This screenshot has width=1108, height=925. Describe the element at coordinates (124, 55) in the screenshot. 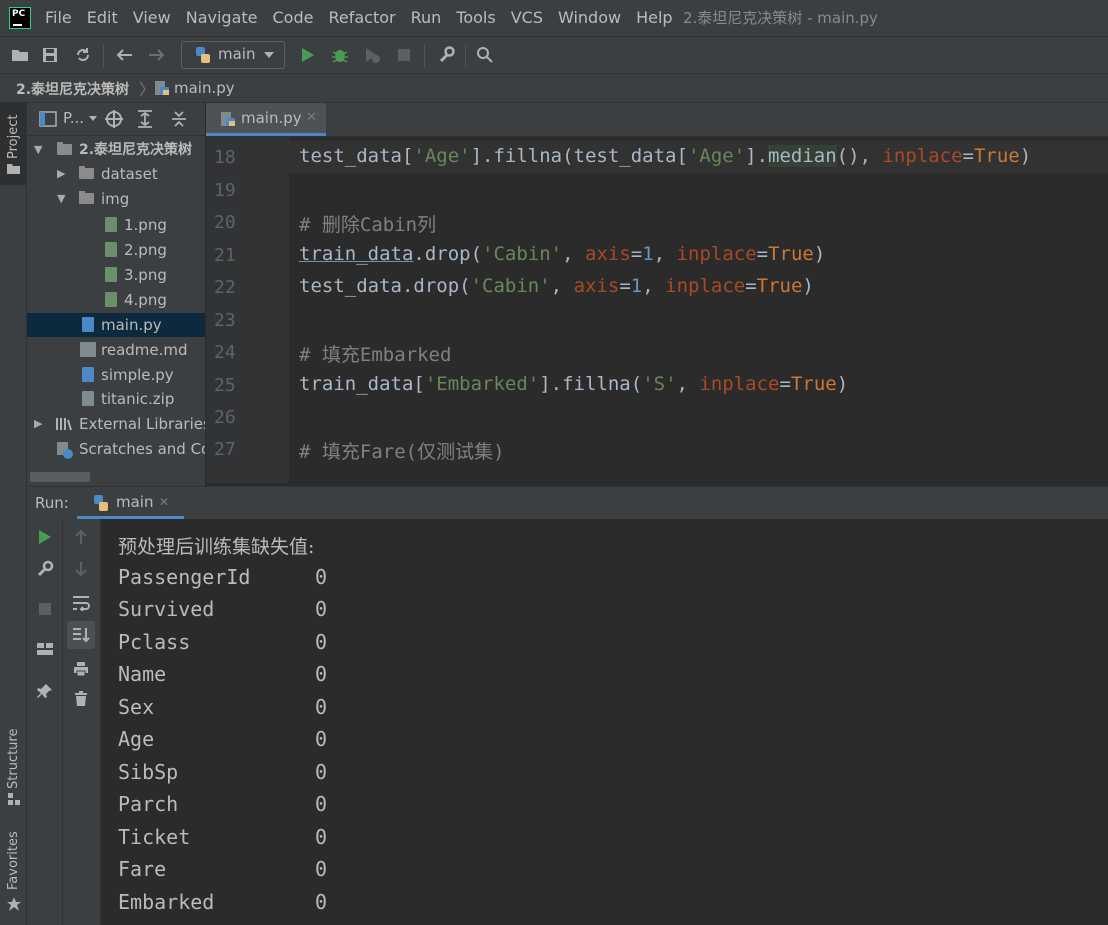

I see `back-arrow-icon` at that location.